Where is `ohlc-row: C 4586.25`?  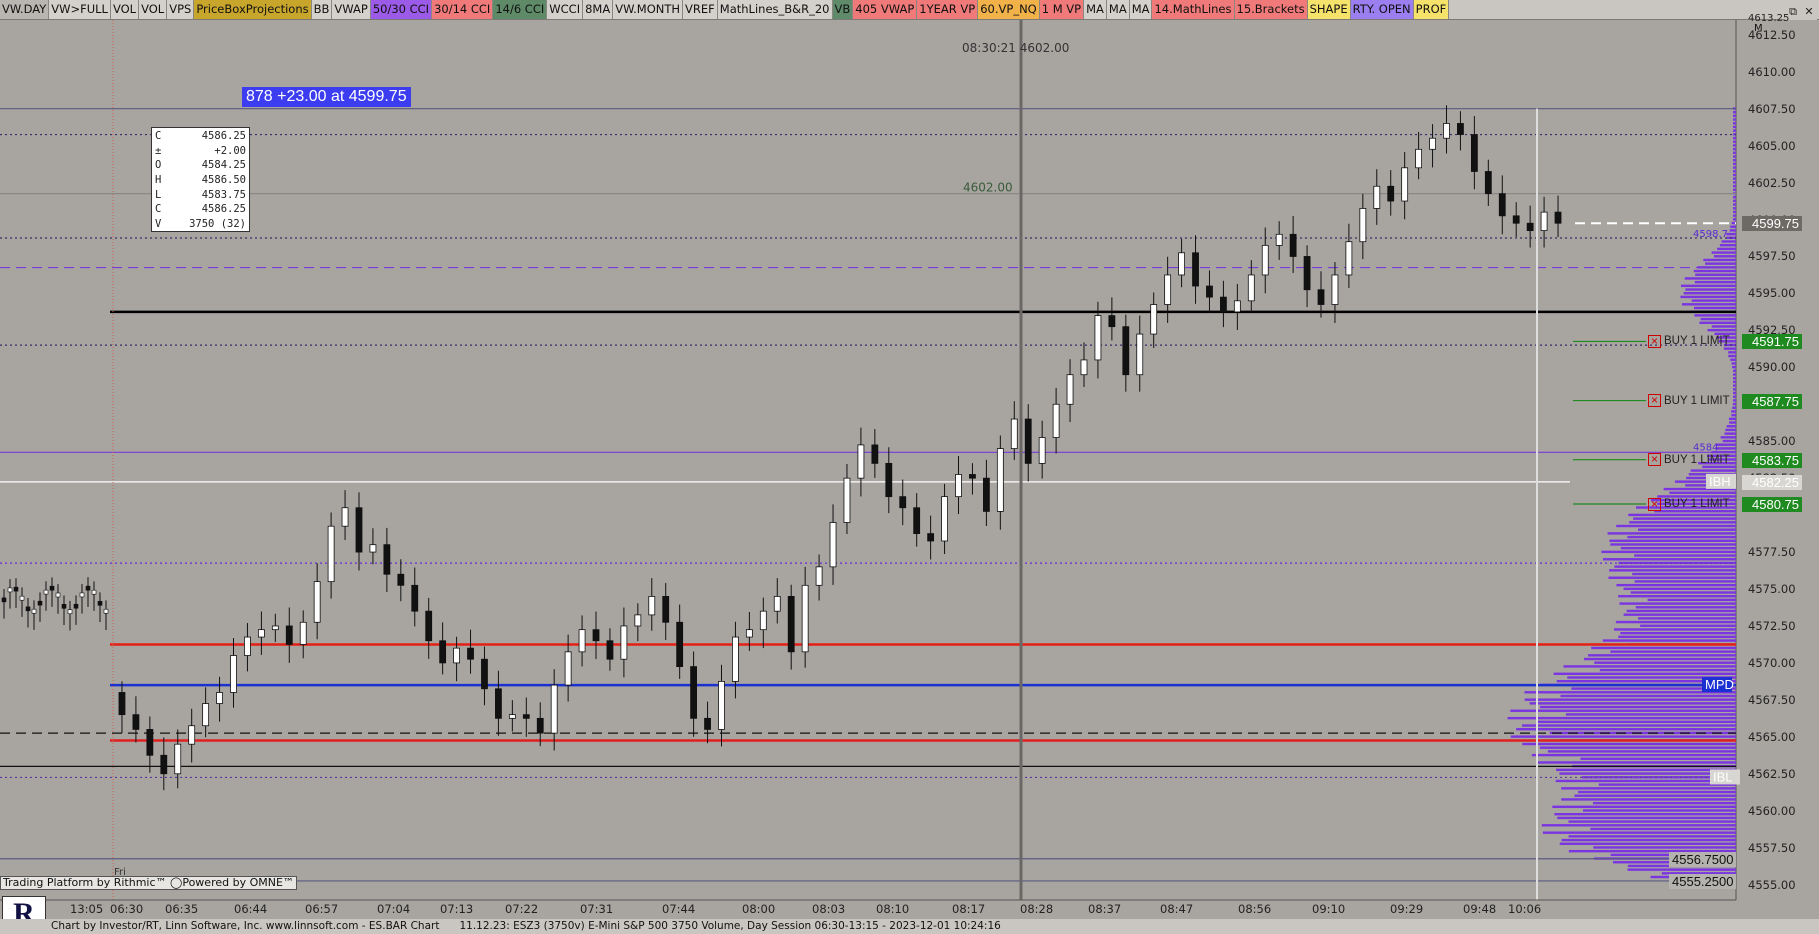 ohlc-row: C 4586.25 is located at coordinates (200, 136).